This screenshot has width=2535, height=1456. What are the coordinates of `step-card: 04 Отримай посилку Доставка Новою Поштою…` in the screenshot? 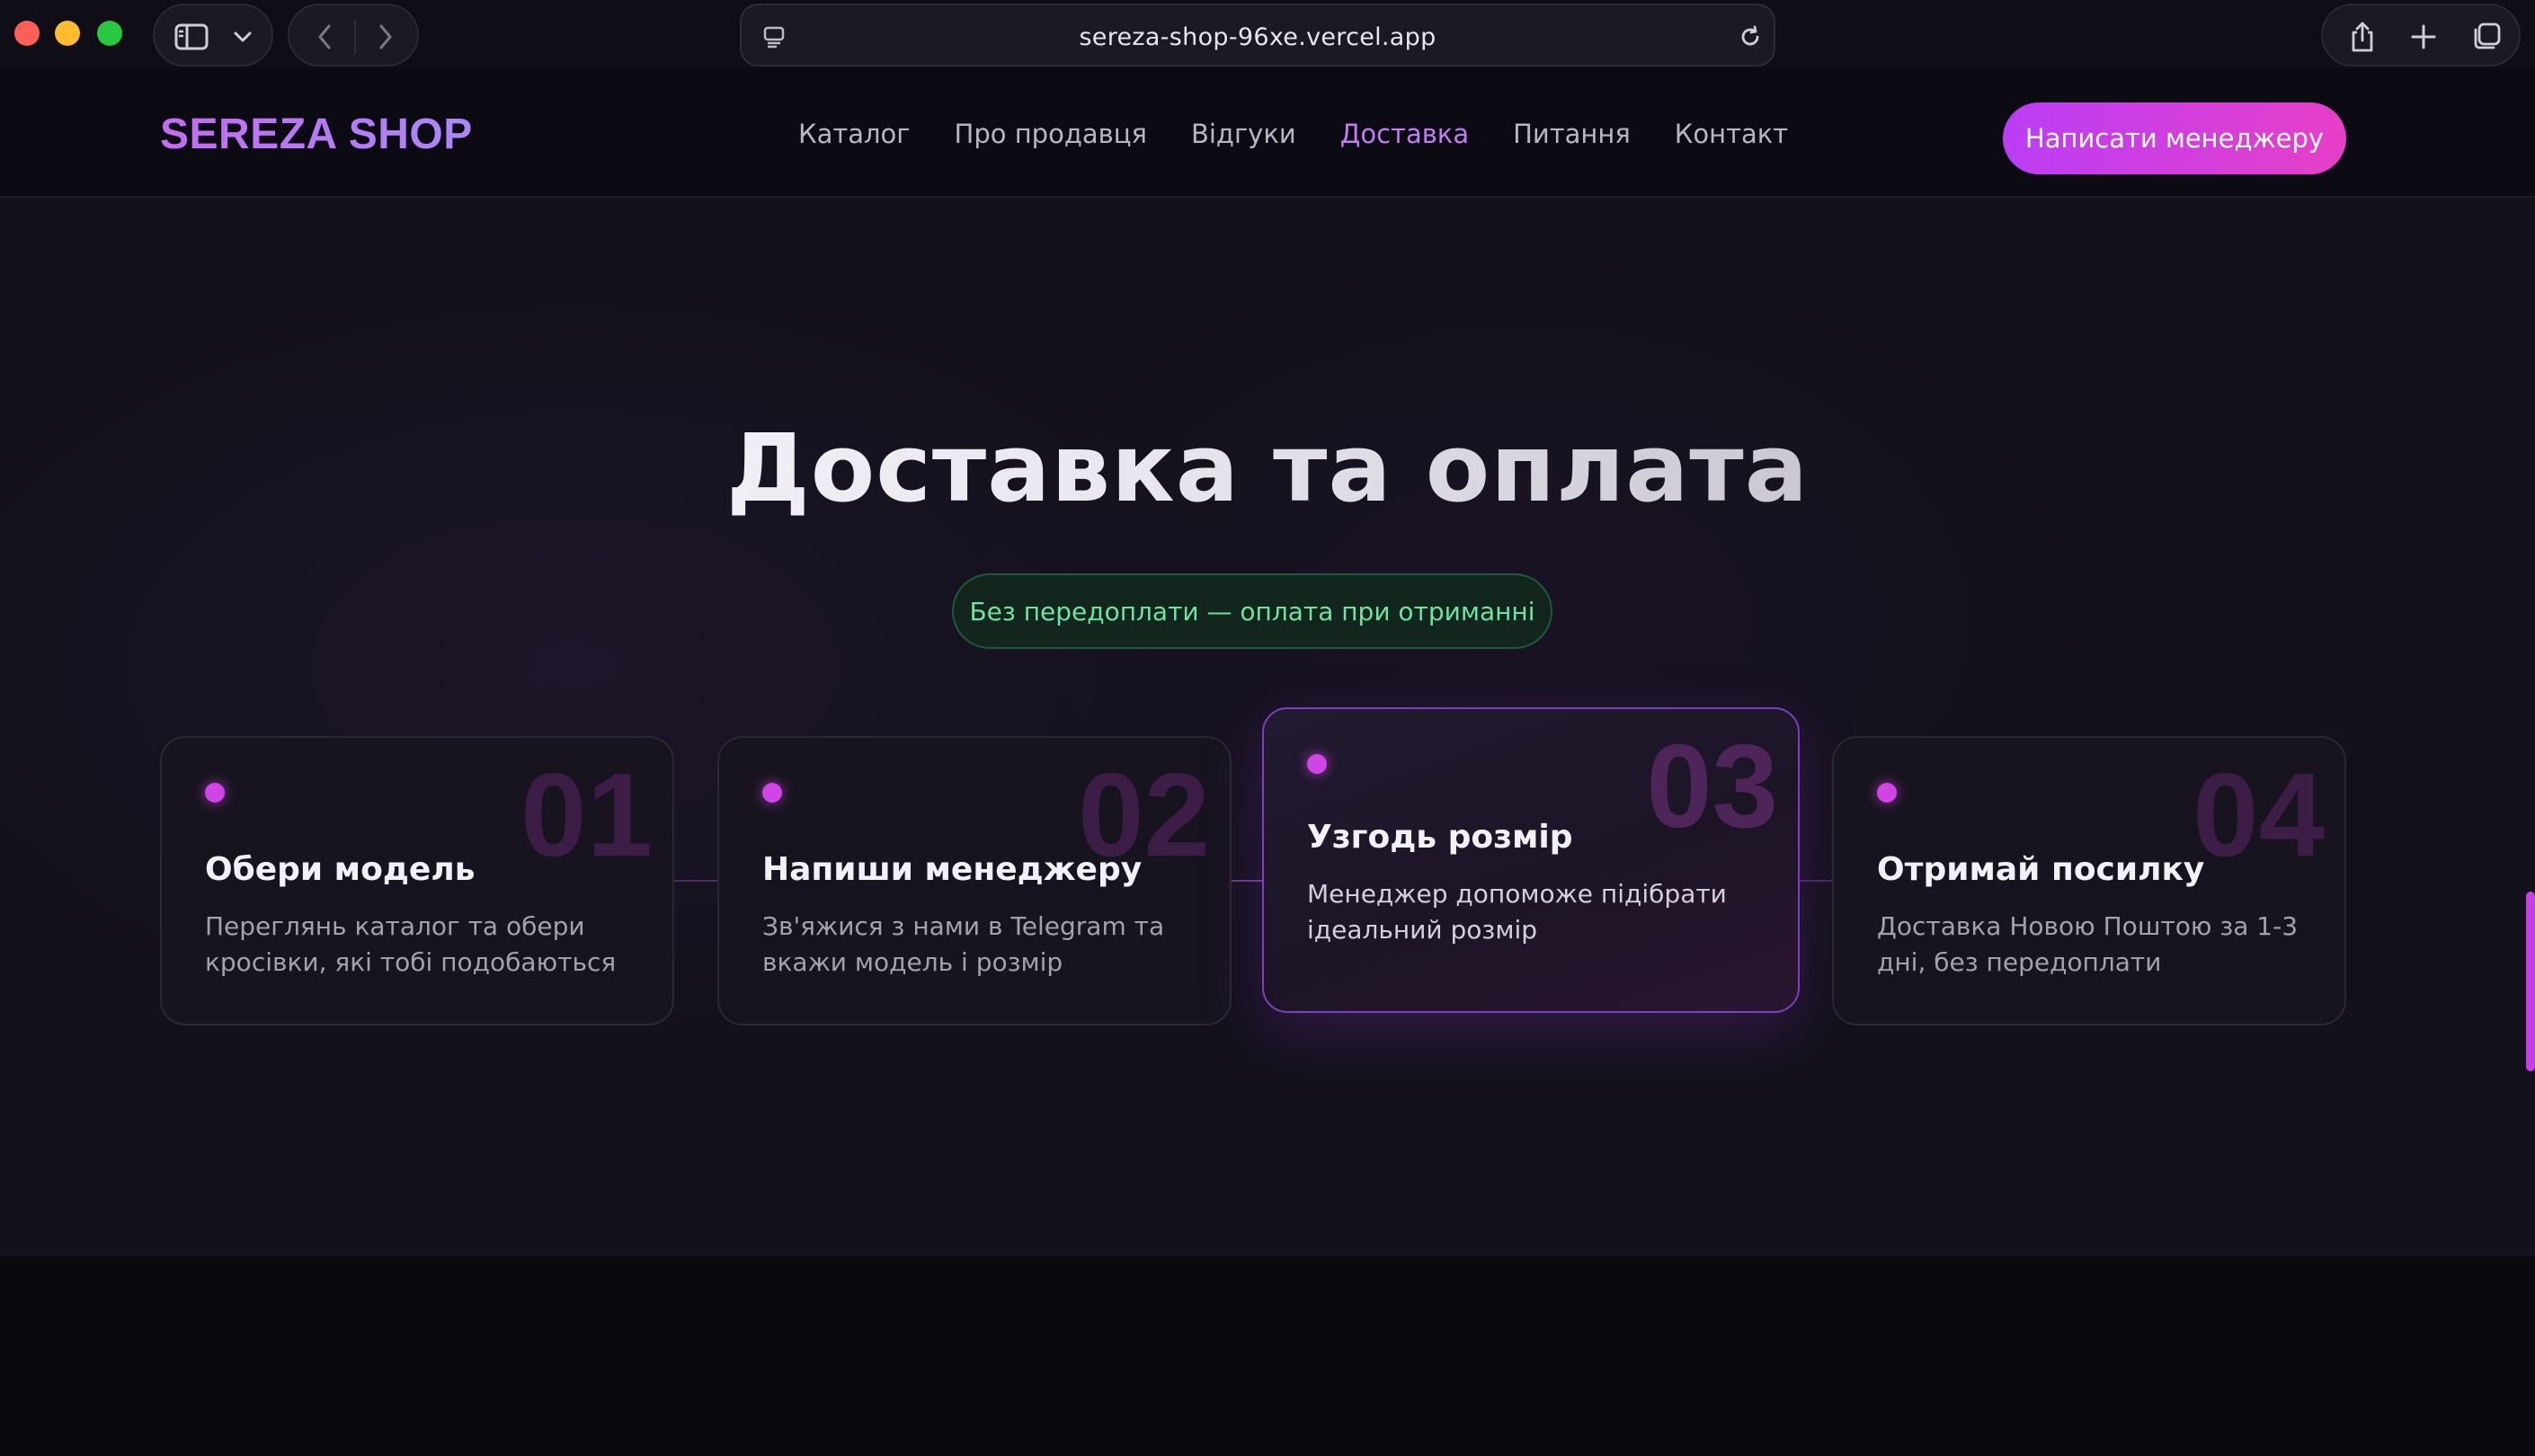 It's located at (2089, 881).